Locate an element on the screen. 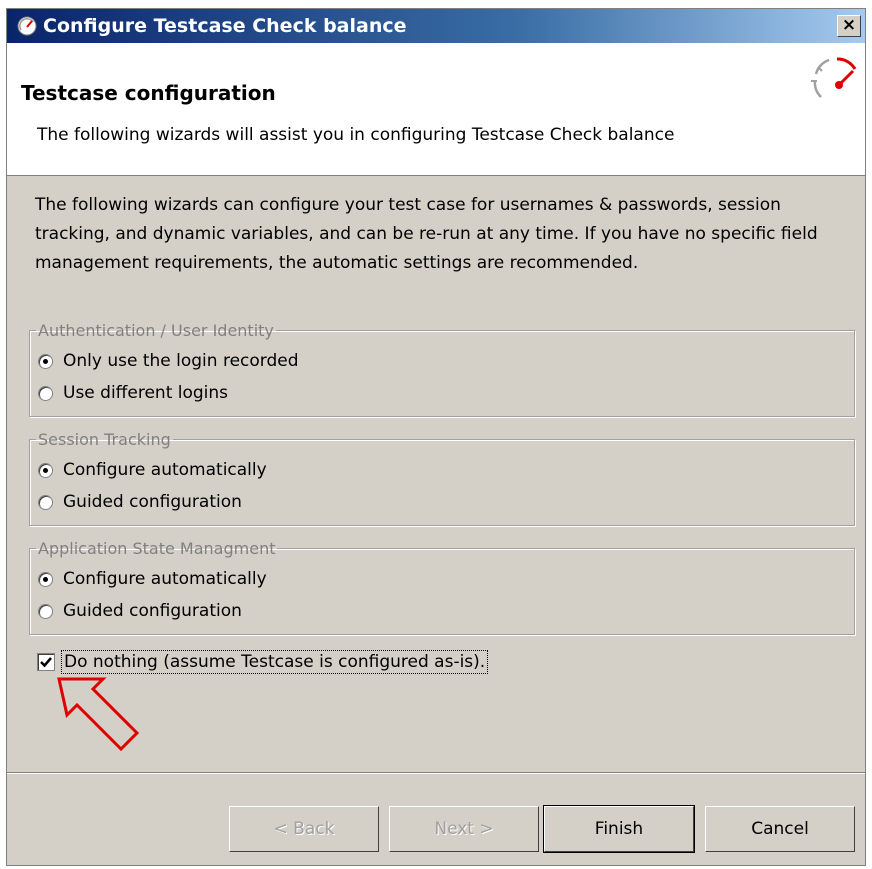  radio-session-guided: Guided configuration is located at coordinates (140, 502).